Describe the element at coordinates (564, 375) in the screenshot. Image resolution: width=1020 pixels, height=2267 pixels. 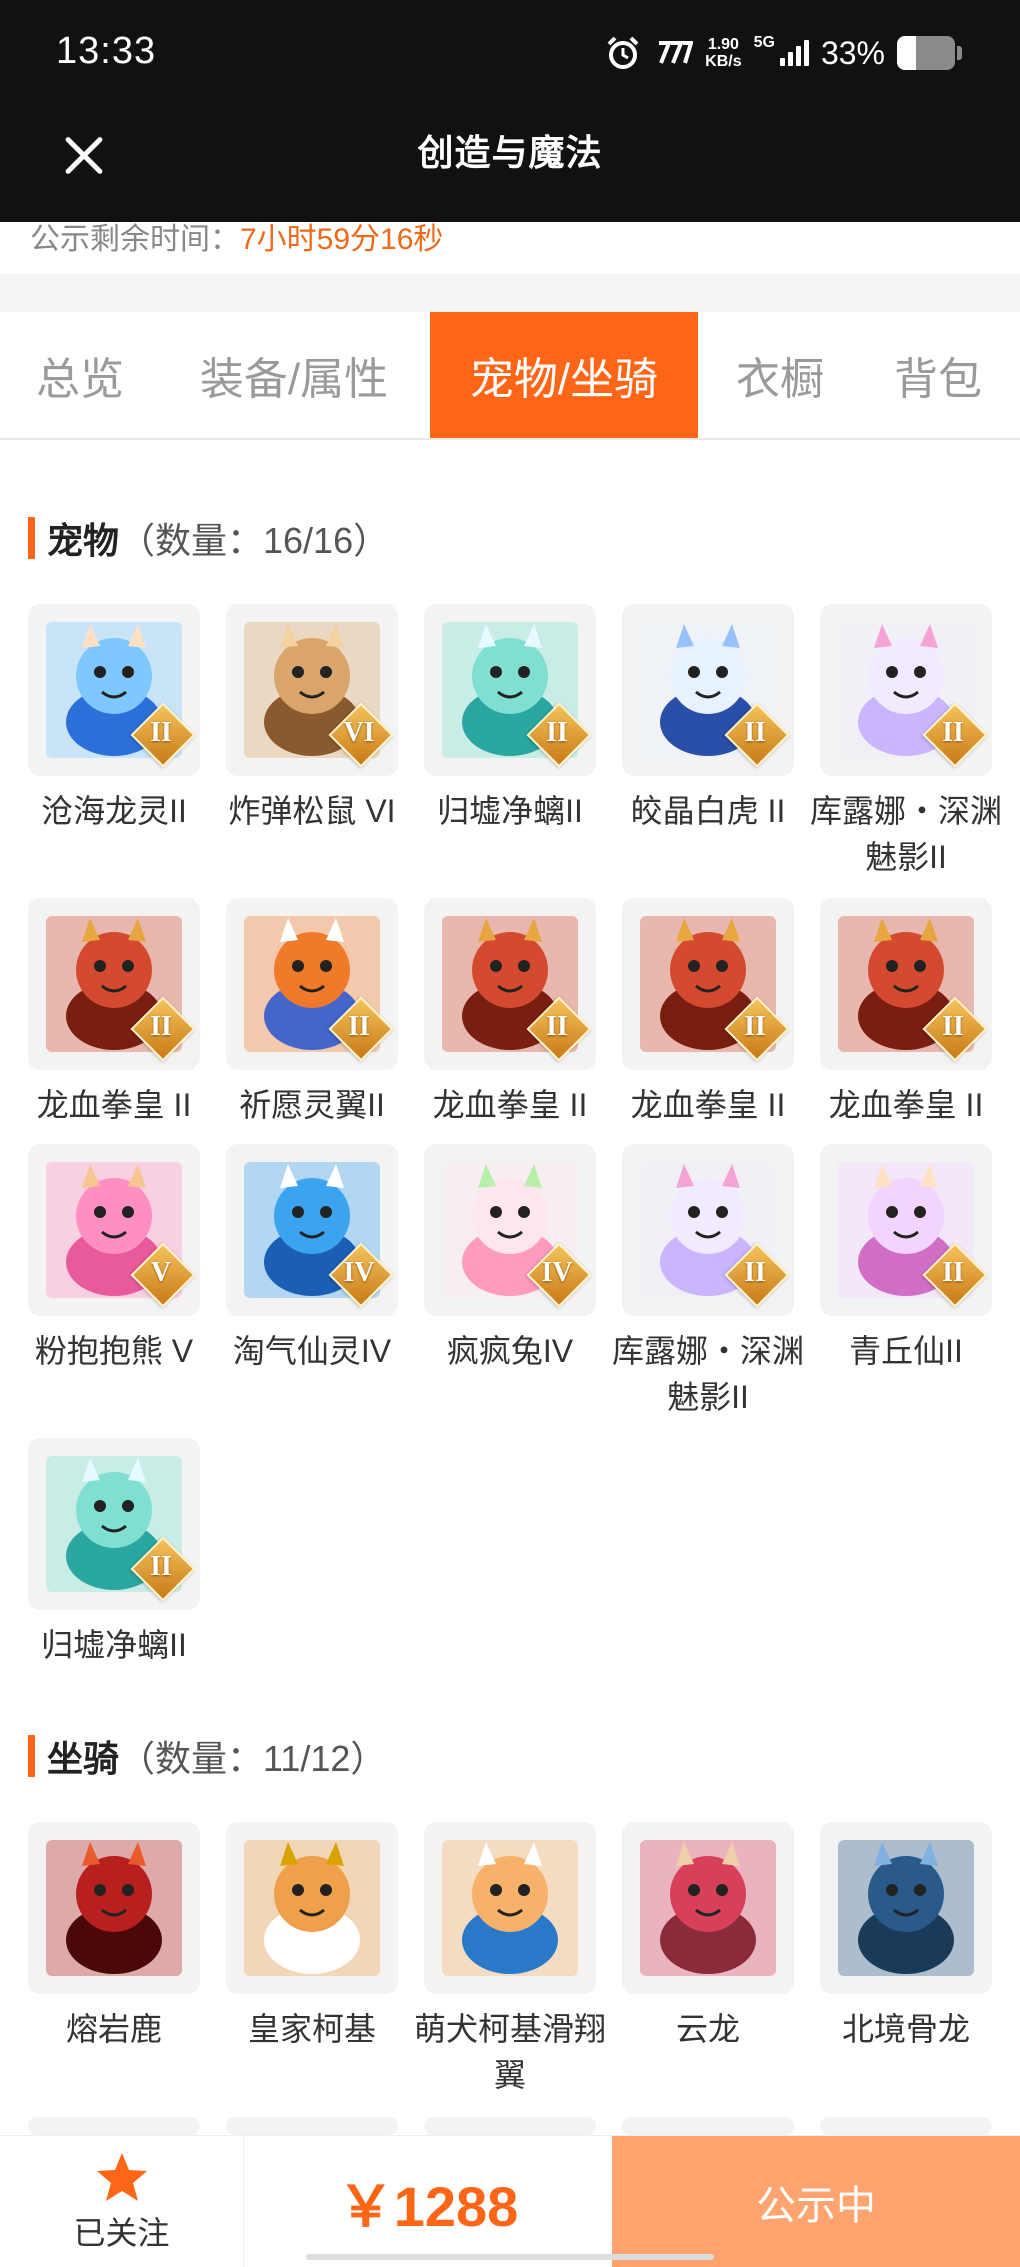
I see `tab-pets-mounts: 宠物/坐骑` at that location.